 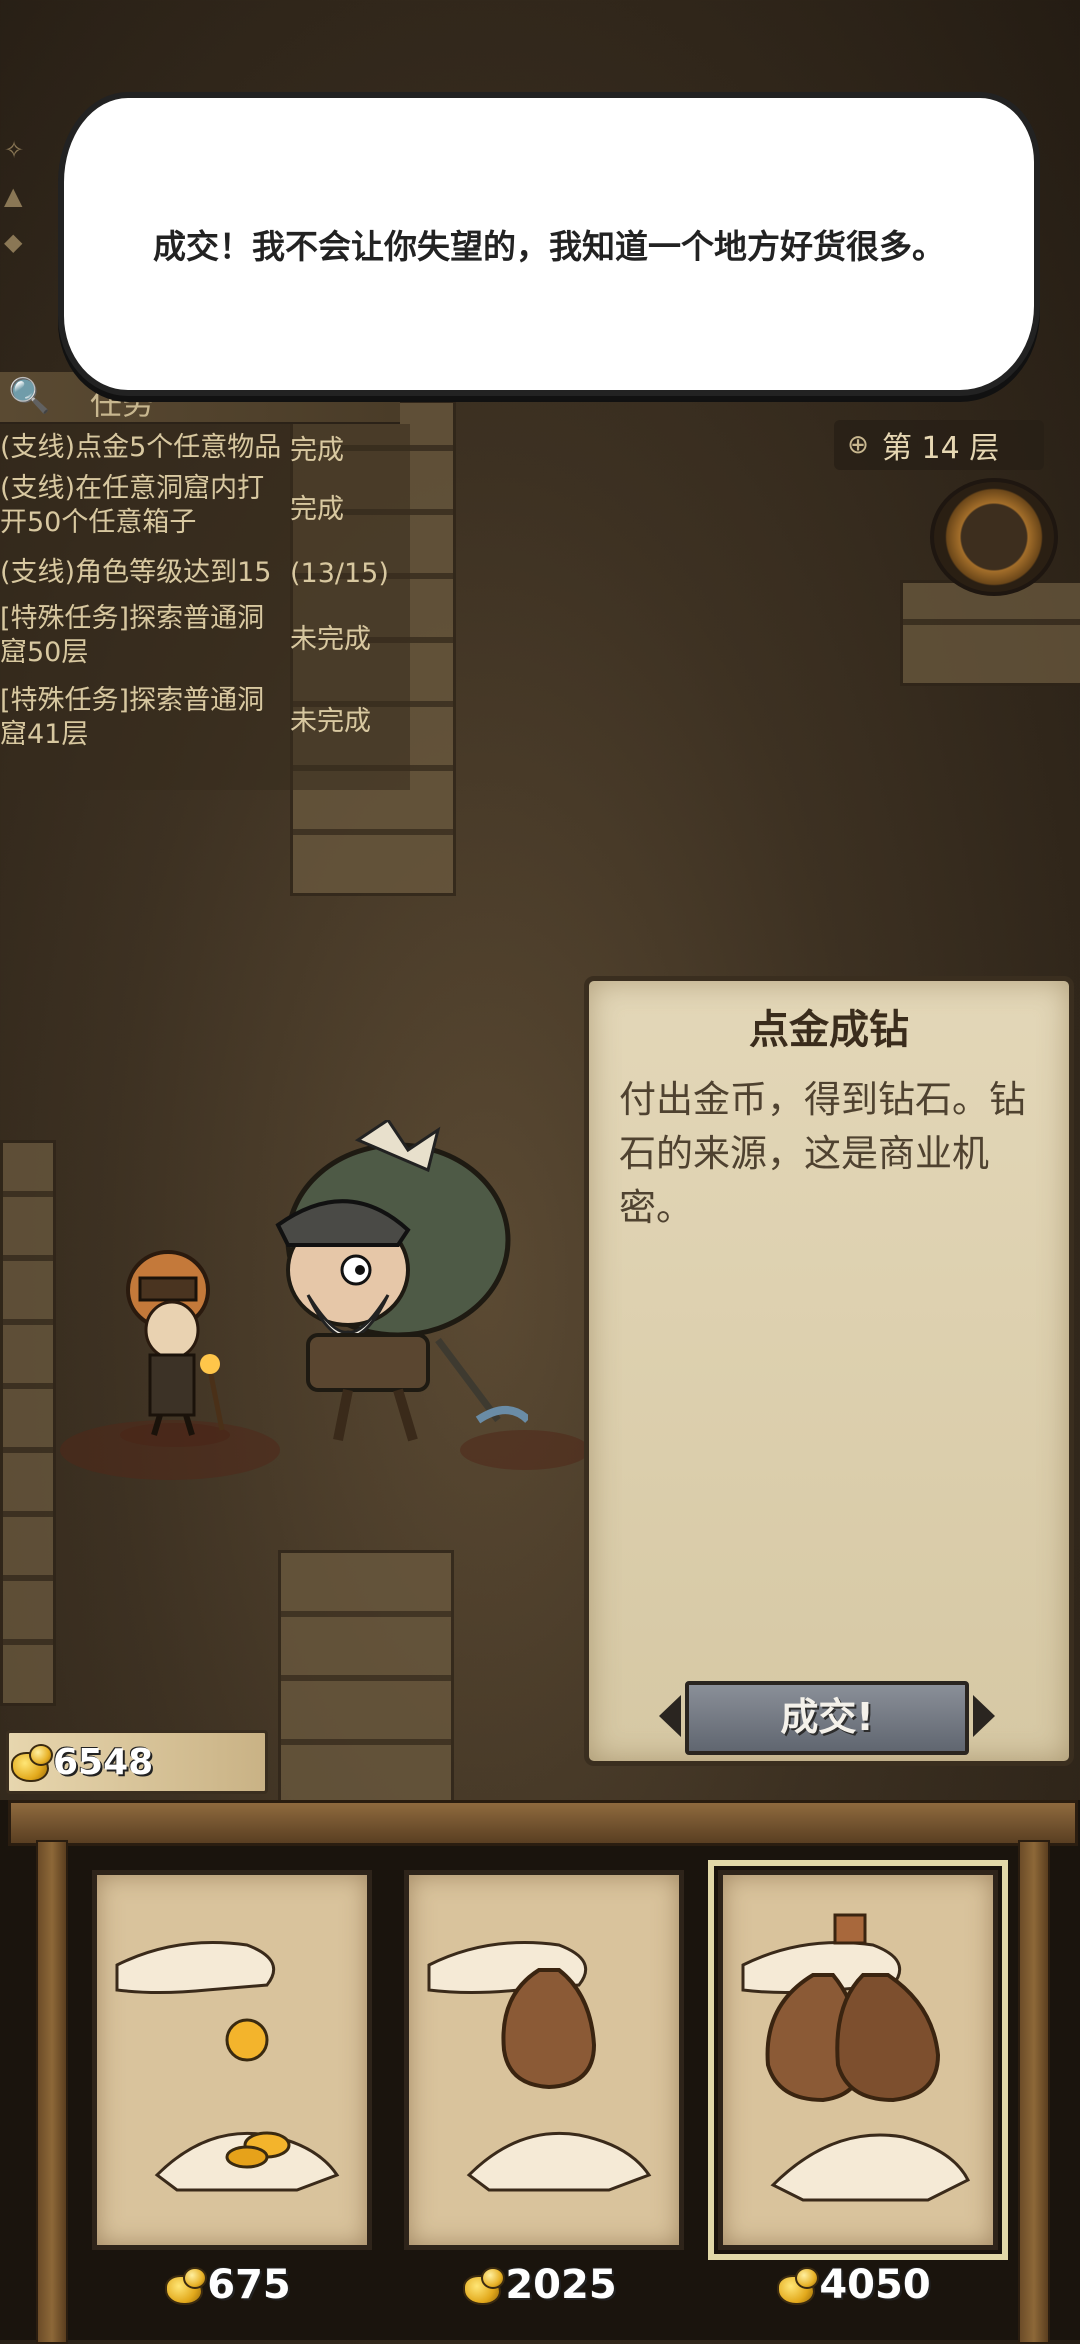 What do you see at coordinates (141, 447) in the screenshot?
I see `quest-name: (支线)点金5个任意物品` at bounding box center [141, 447].